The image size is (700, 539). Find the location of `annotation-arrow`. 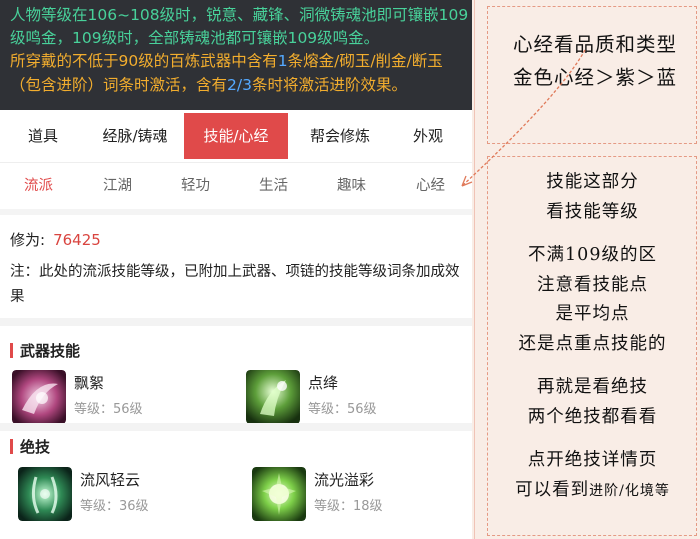

annotation-arrow is located at coordinates (523, 118).